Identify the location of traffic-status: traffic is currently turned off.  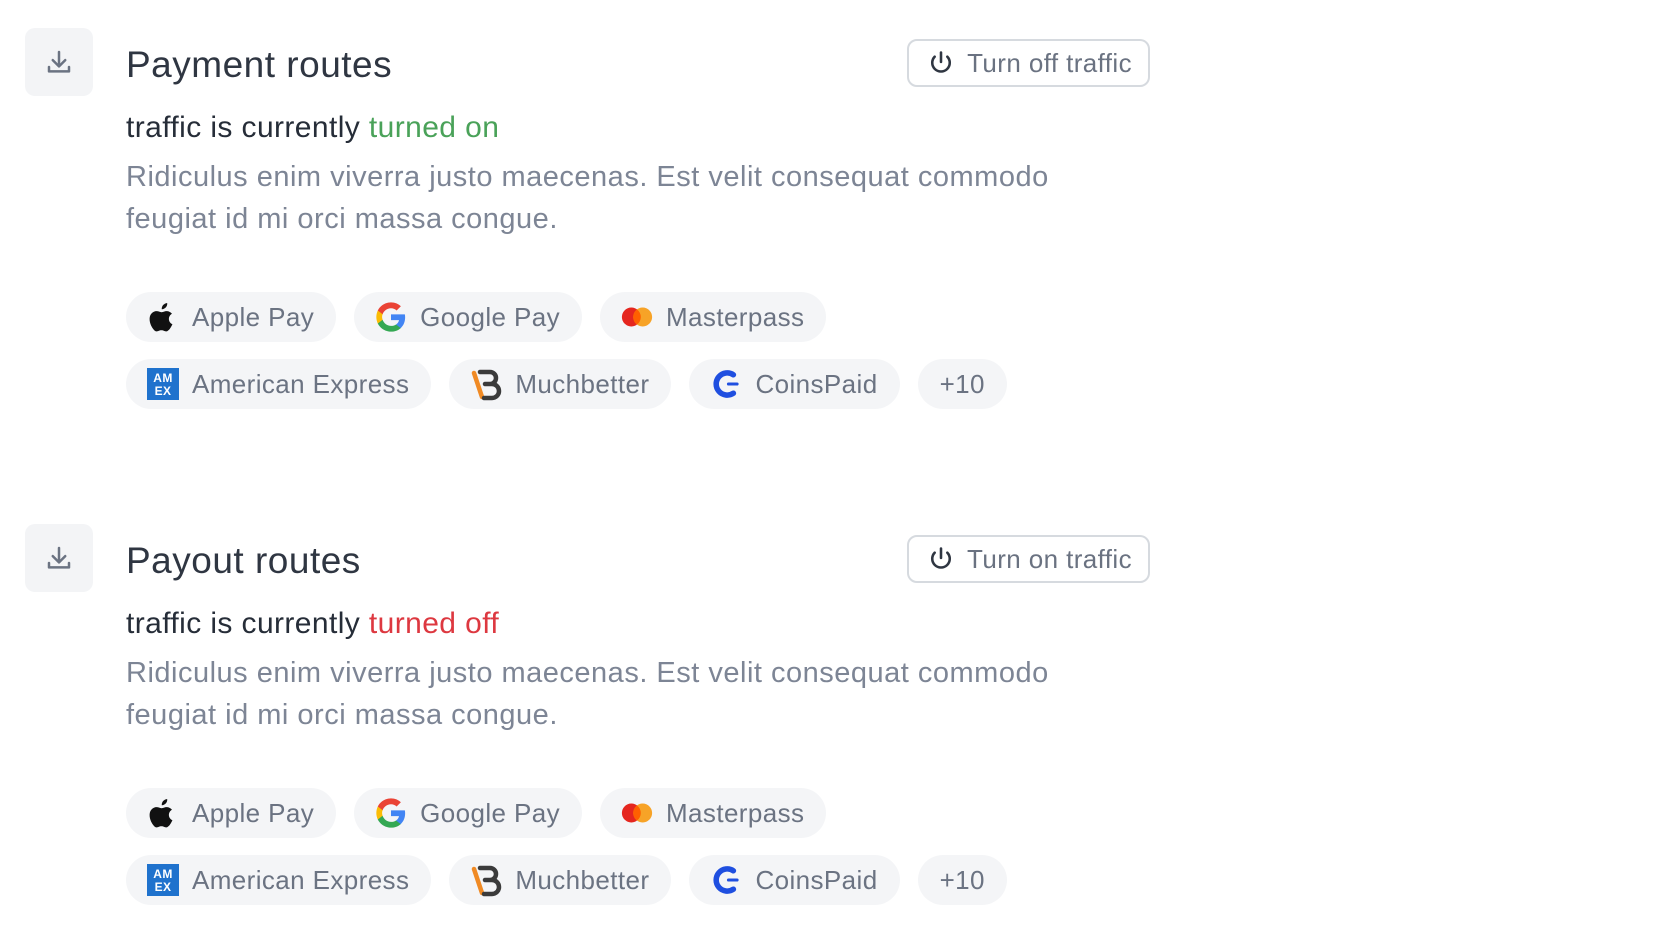
(312, 624).